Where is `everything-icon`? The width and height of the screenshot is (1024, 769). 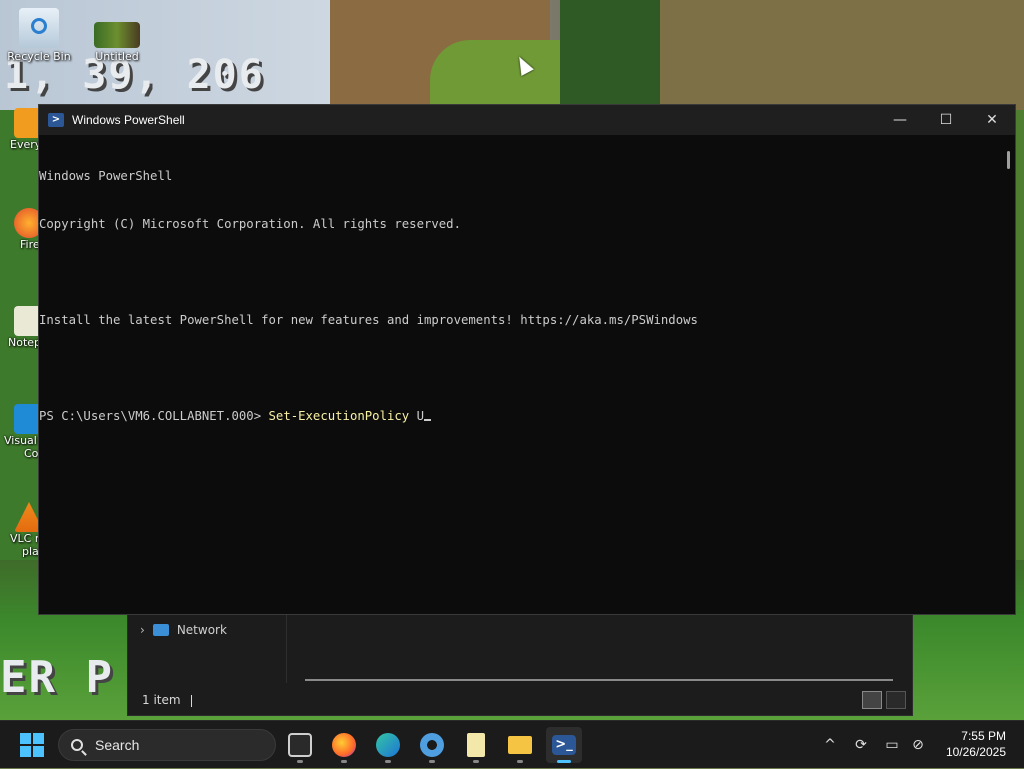
everything-icon is located at coordinates (27, 123).